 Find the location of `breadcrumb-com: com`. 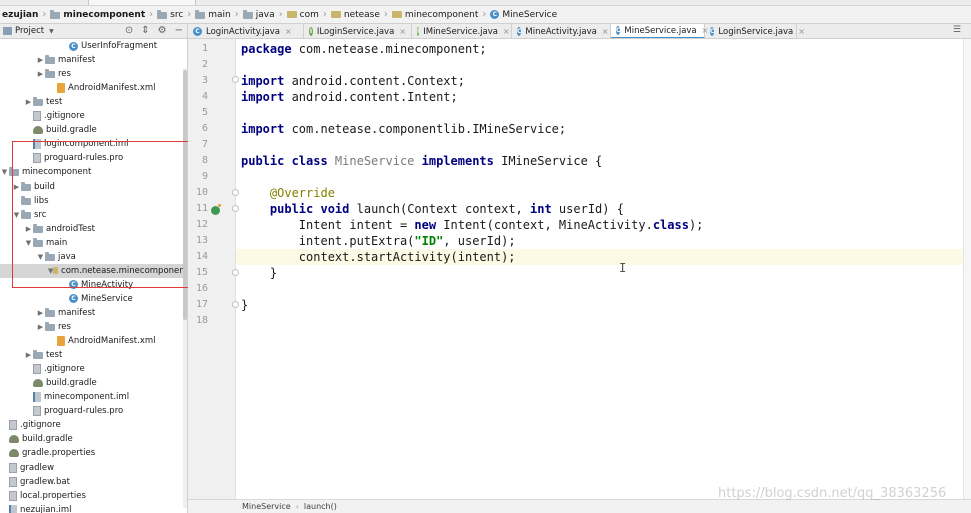

breadcrumb-com: com is located at coordinates (303, 14).